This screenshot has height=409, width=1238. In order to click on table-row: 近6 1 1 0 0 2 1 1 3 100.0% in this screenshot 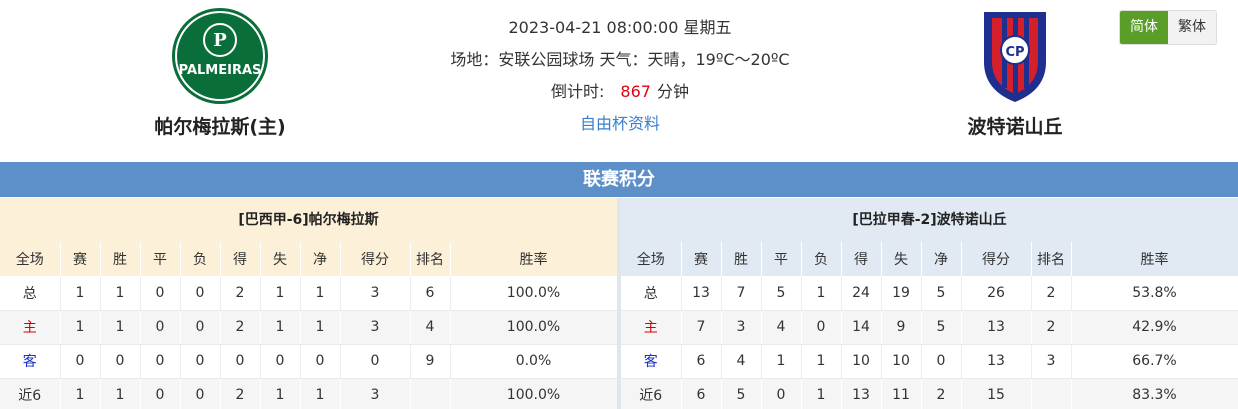, I will do `click(309, 393)`.